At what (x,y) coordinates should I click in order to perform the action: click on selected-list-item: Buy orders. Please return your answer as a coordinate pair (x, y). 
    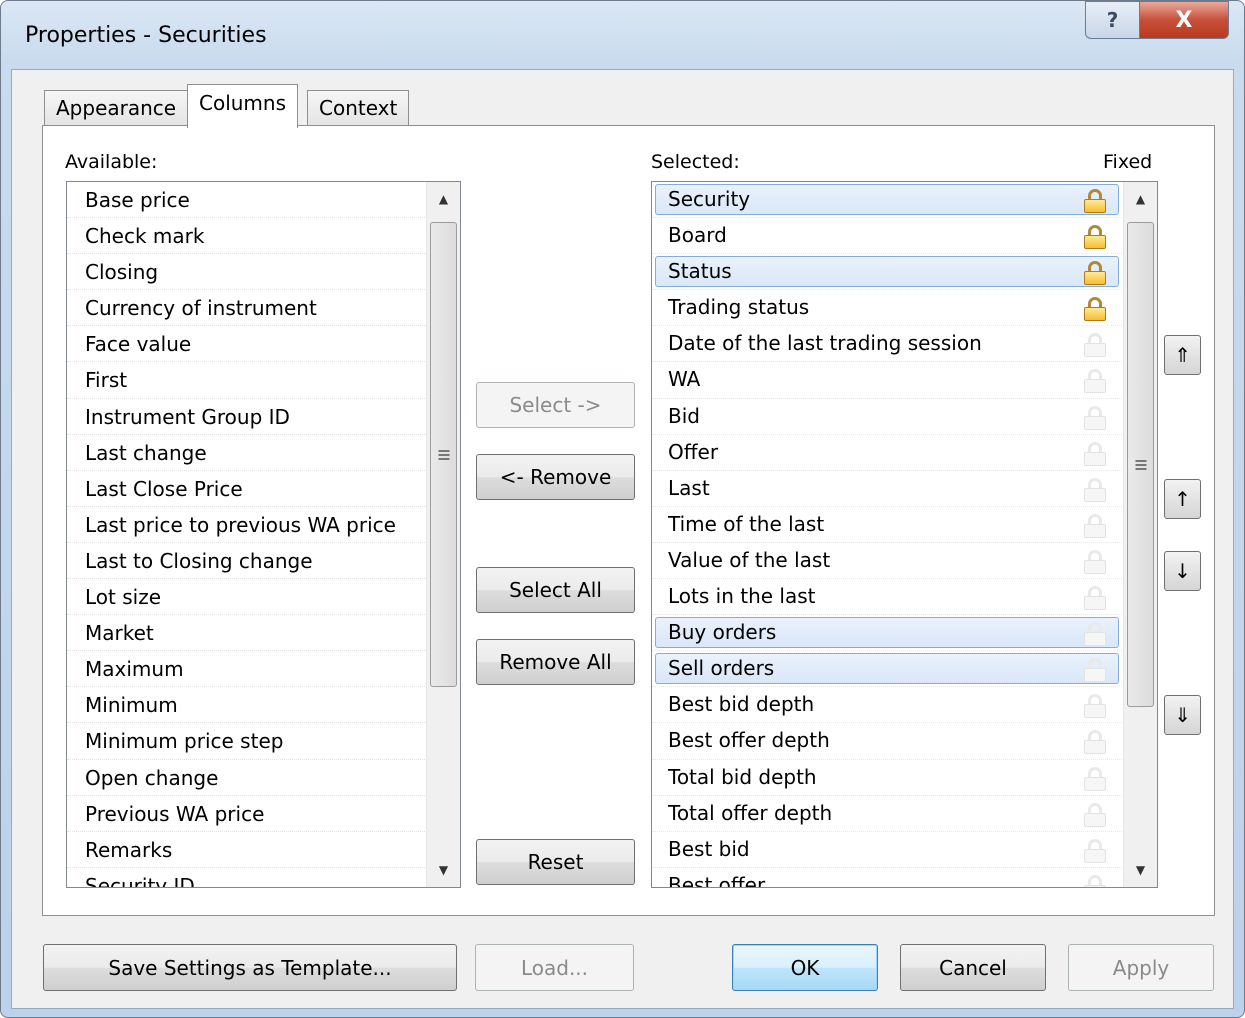
    Looking at the image, I should click on (888, 633).